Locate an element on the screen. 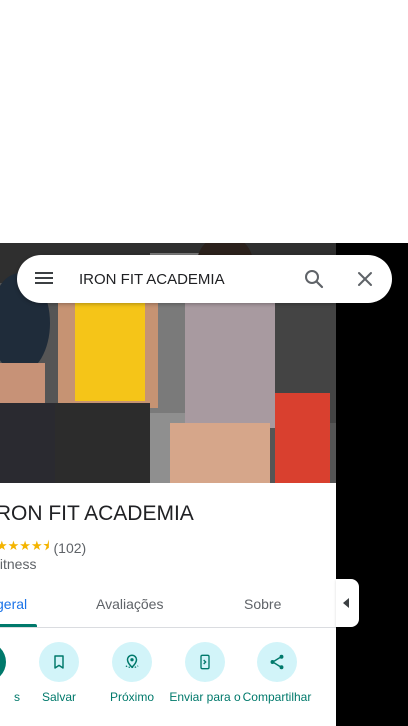  save-label: Salvar is located at coordinates (58, 697).